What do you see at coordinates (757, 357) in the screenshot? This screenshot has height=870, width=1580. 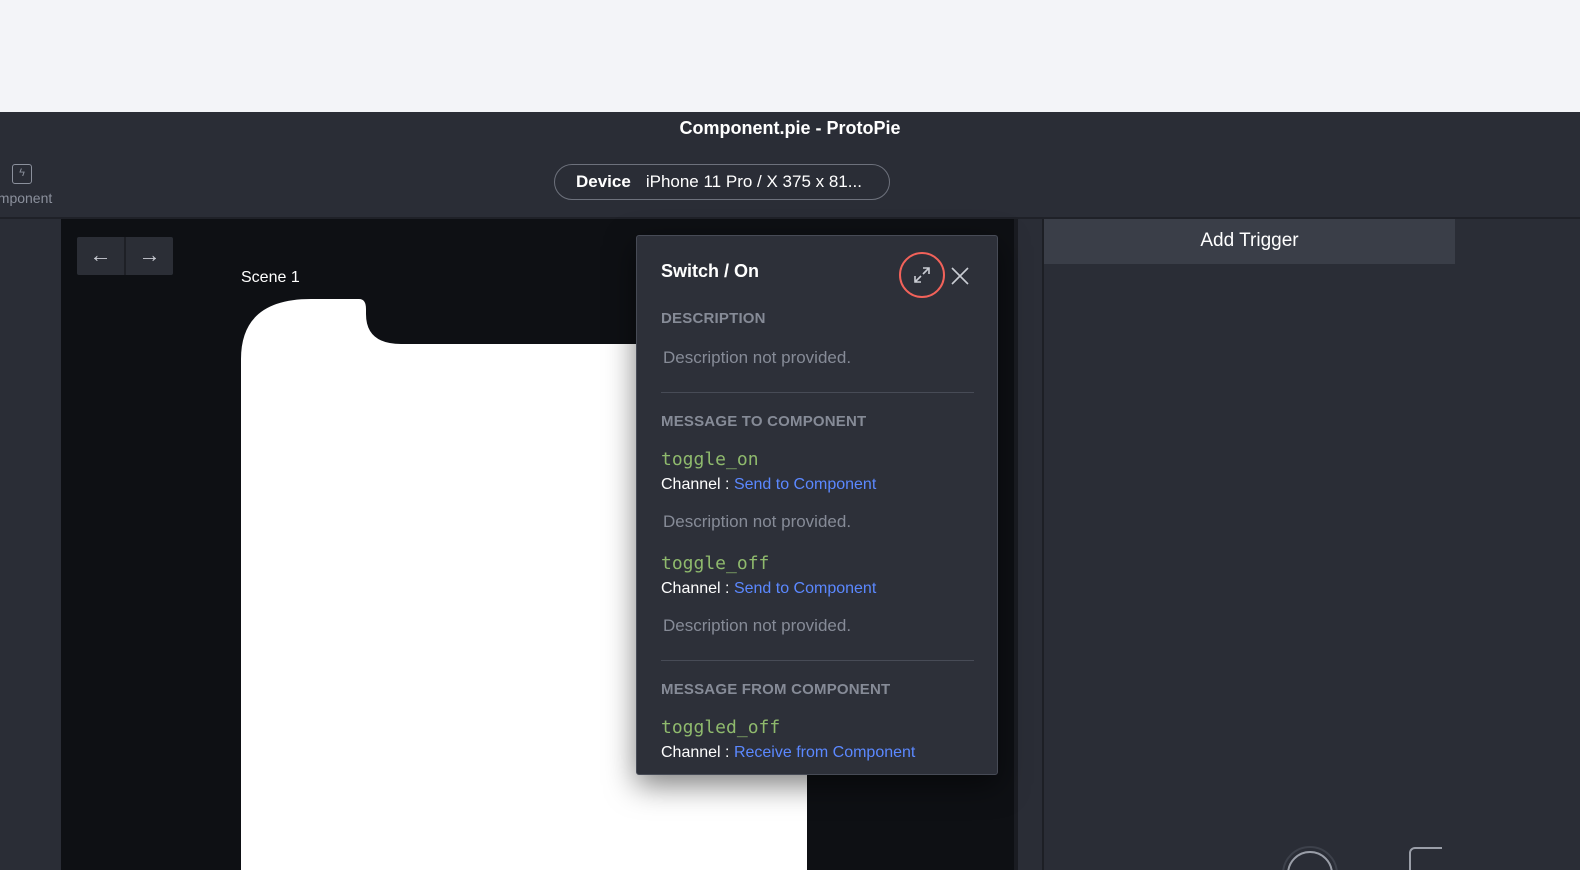 I see `description-text: Description not provided.` at bounding box center [757, 357].